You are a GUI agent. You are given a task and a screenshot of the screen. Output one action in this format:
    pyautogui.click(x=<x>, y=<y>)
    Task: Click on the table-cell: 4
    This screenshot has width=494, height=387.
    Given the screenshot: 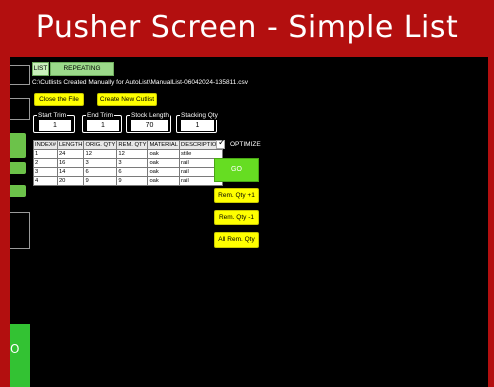 What is the action you would take?
    pyautogui.click(x=45, y=181)
    